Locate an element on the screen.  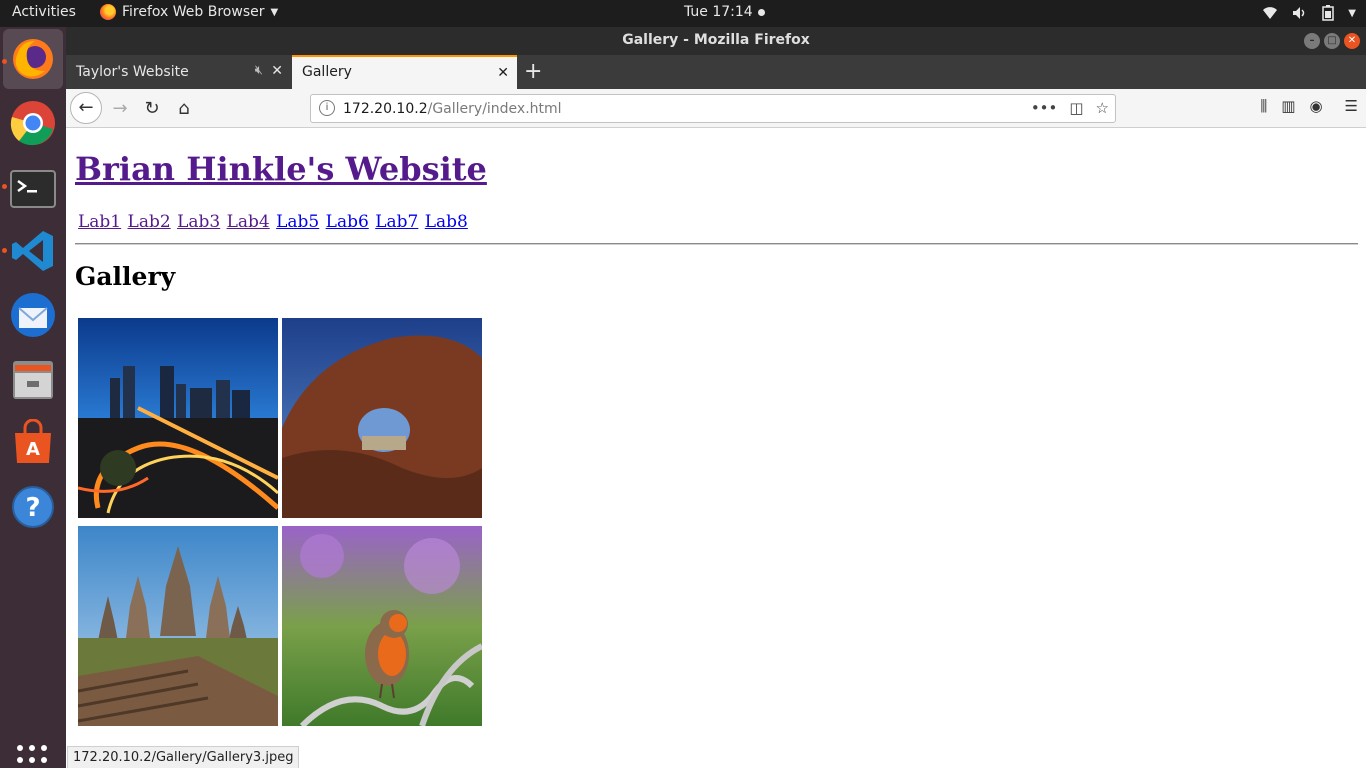
dock-item-firefox is located at coordinates (33, 59).